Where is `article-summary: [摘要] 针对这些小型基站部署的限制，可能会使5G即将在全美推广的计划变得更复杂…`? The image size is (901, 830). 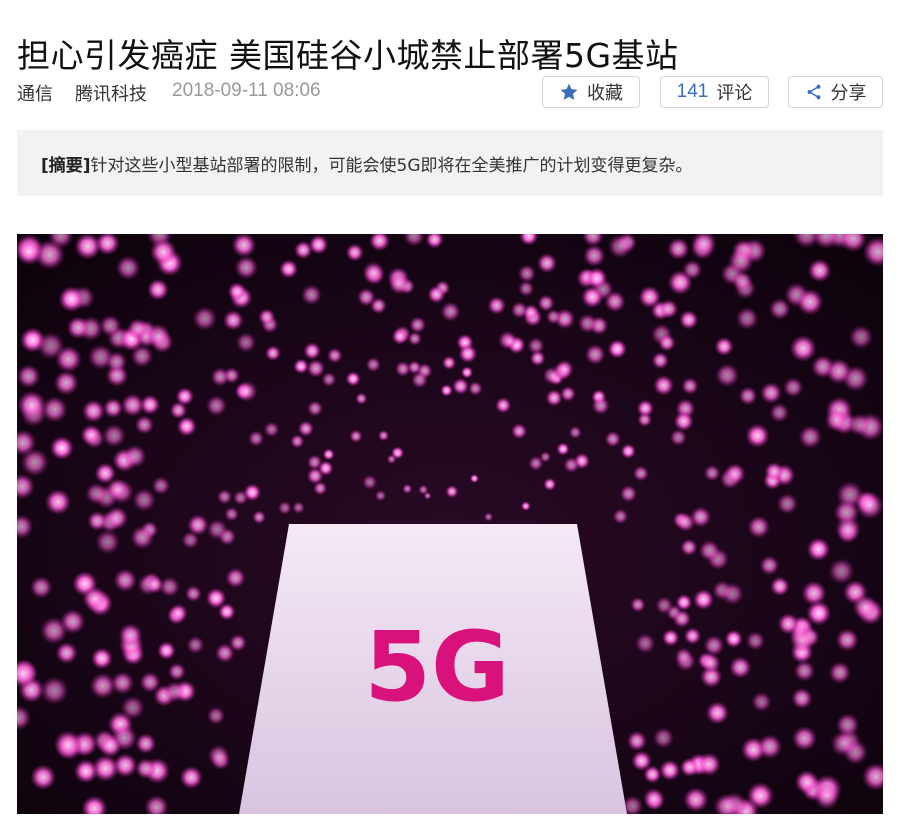
article-summary: [摘要] 针对这些小型基站部署的限制，可能会使5G即将在全美推广的计划变得更复杂… is located at coordinates (450, 163).